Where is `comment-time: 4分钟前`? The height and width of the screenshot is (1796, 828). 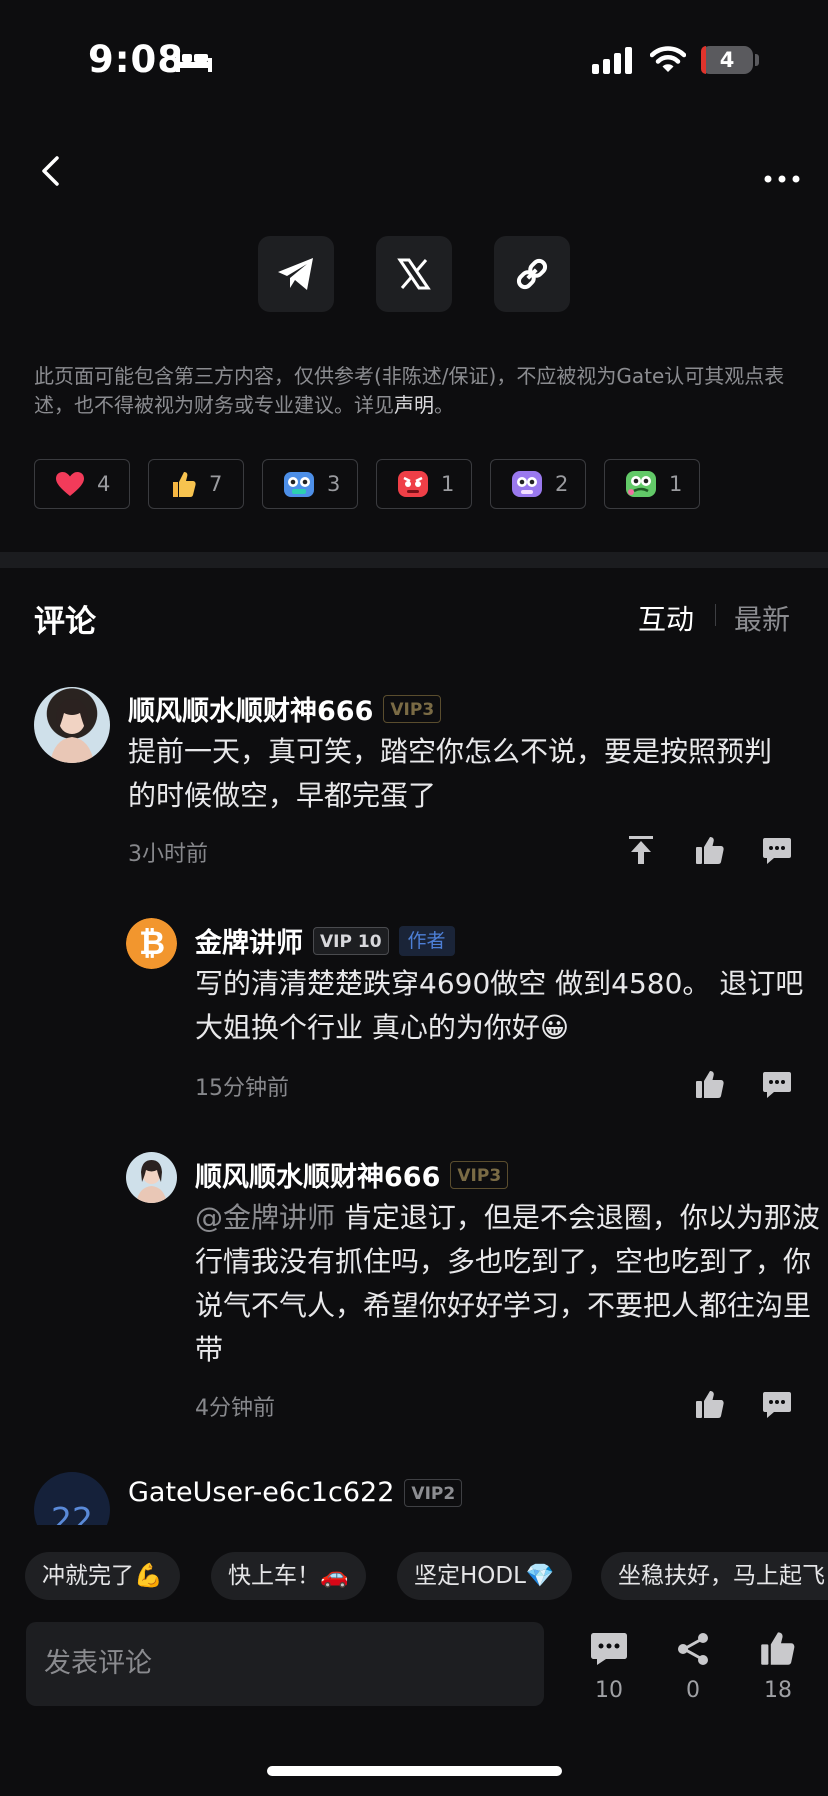
comment-time: 4分钟前 is located at coordinates (235, 1408).